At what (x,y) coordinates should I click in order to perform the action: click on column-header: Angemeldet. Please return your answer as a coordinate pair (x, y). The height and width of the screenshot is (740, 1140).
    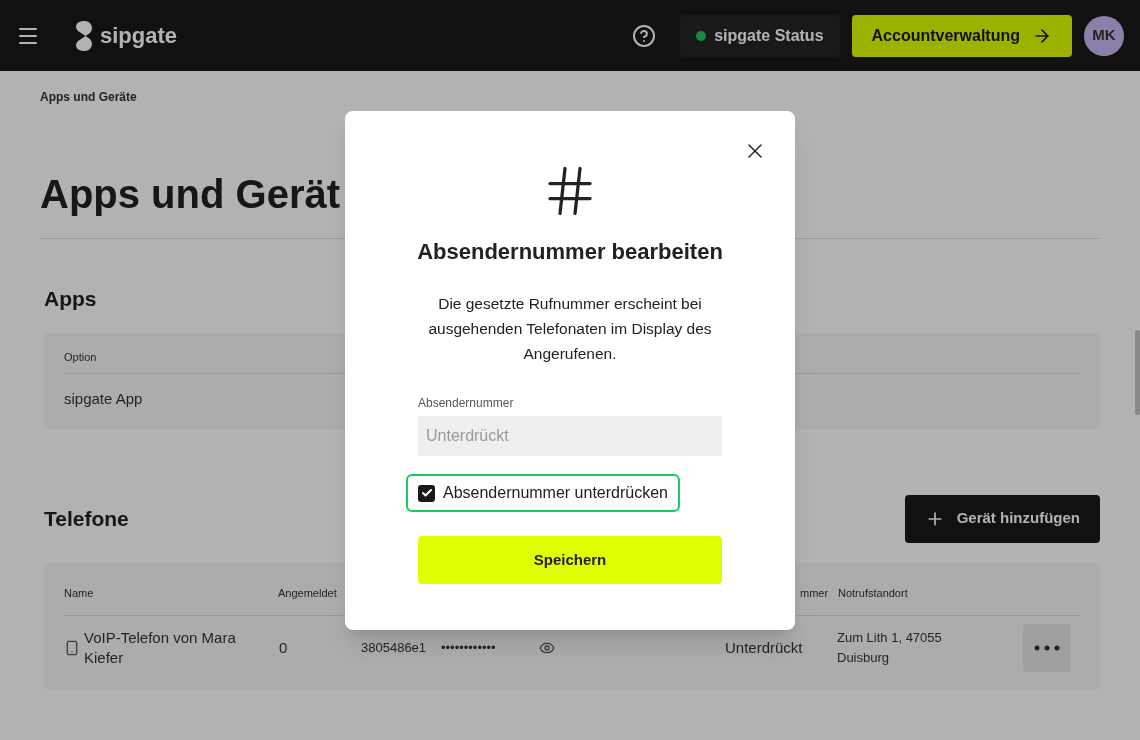
    Looking at the image, I should click on (308, 593).